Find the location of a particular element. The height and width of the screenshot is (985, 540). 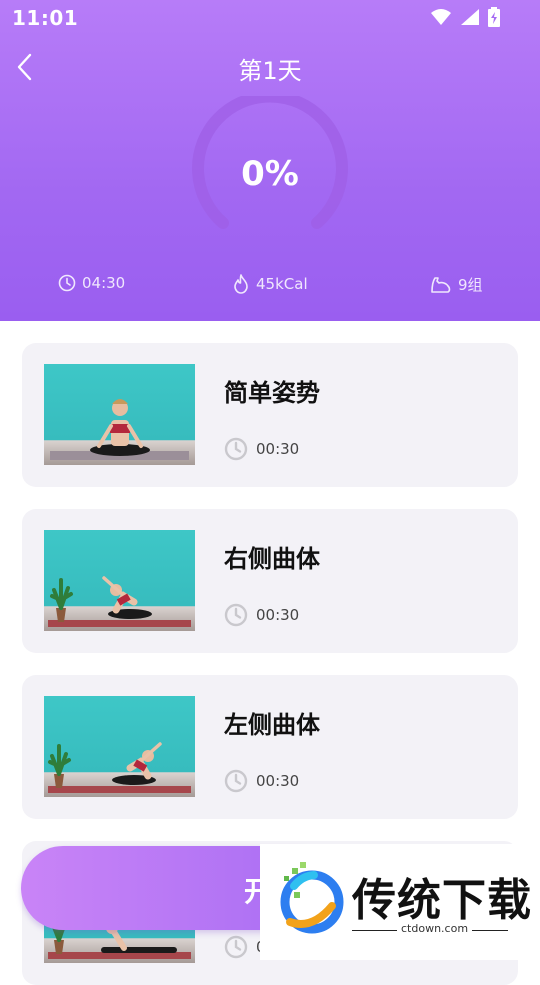

stat-calories-value: 45kCal is located at coordinates (282, 284).